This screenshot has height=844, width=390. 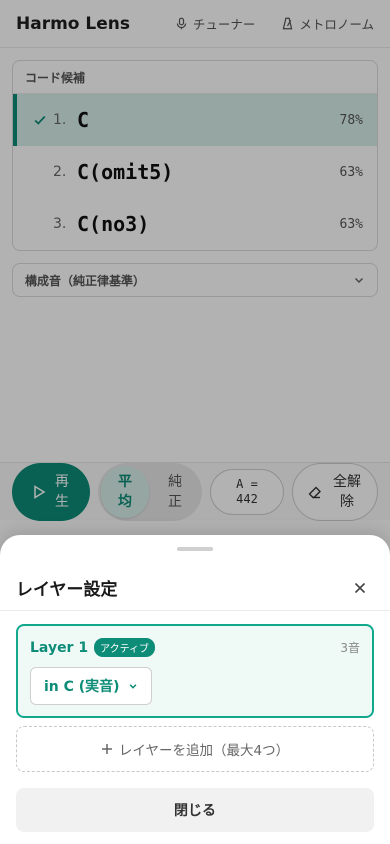 I want to click on close-icon, so click(x=360, y=587).